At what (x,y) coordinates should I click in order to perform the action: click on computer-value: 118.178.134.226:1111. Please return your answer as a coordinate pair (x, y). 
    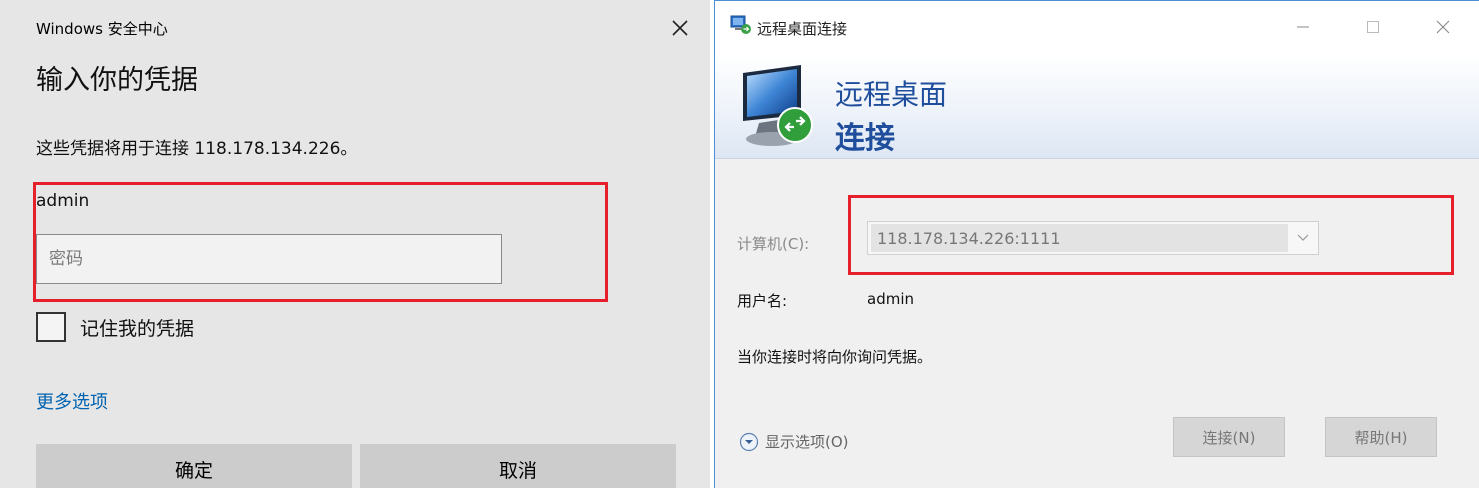
    Looking at the image, I should click on (1079, 238).